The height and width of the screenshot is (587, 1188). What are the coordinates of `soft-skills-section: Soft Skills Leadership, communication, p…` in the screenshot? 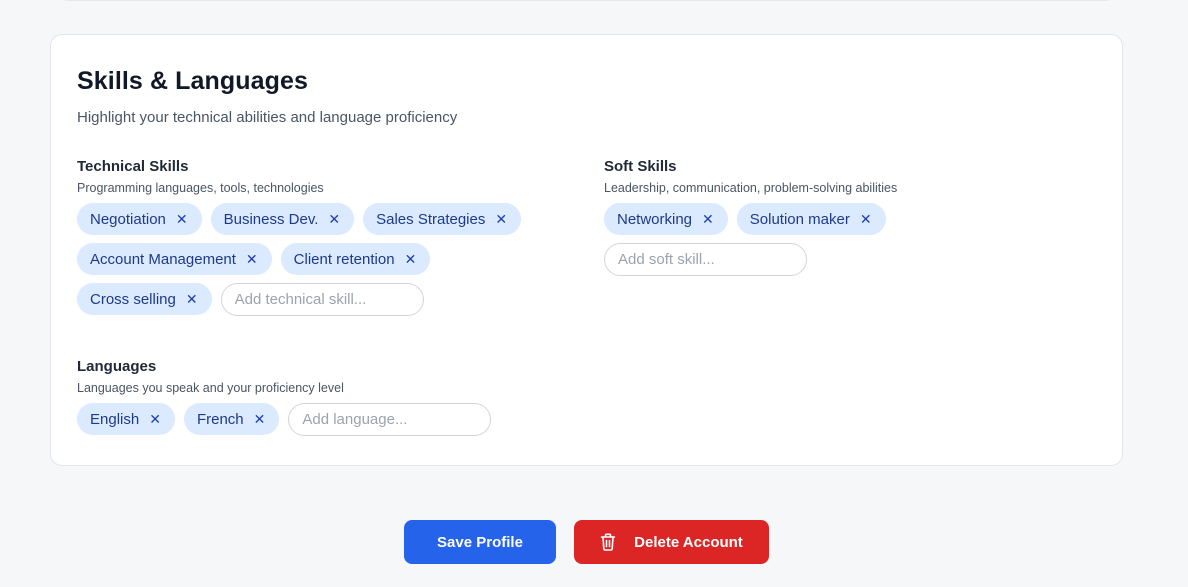 It's located at (844, 216).